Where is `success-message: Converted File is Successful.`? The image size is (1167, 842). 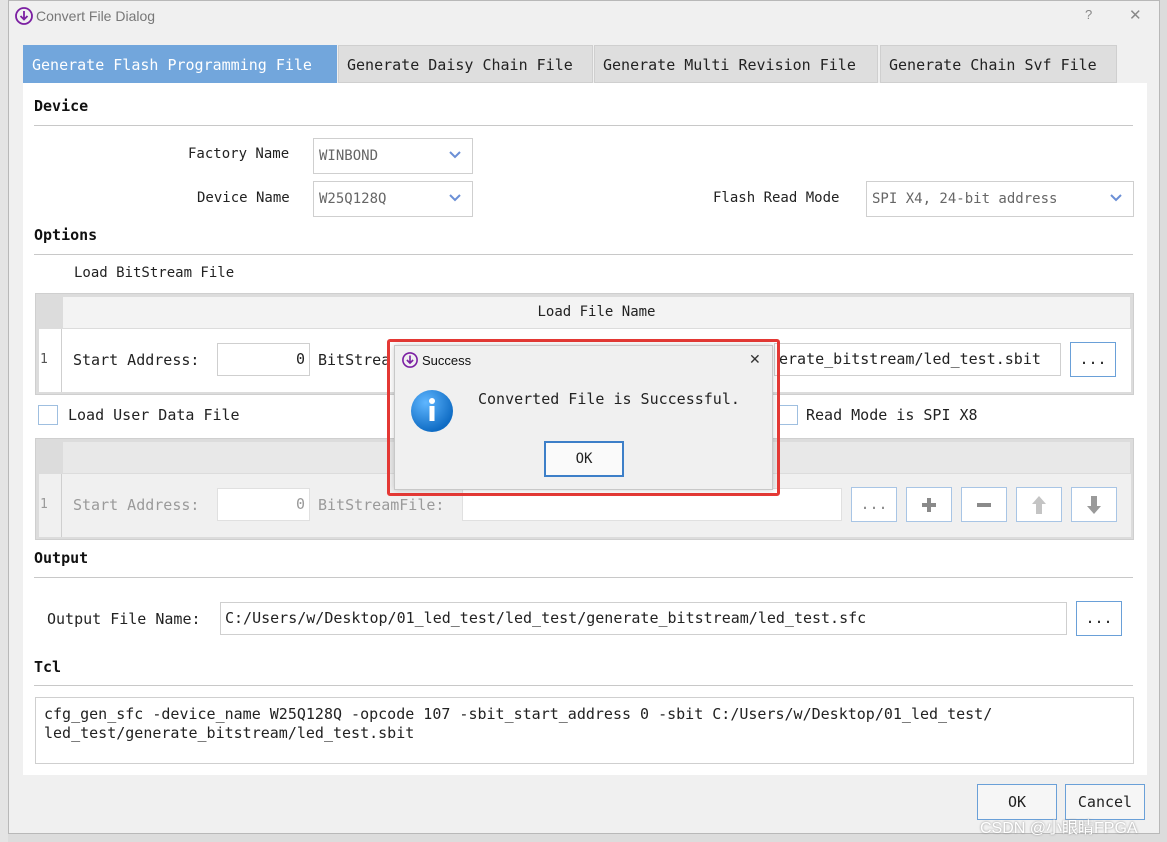 success-message: Converted File is Successful. is located at coordinates (609, 399).